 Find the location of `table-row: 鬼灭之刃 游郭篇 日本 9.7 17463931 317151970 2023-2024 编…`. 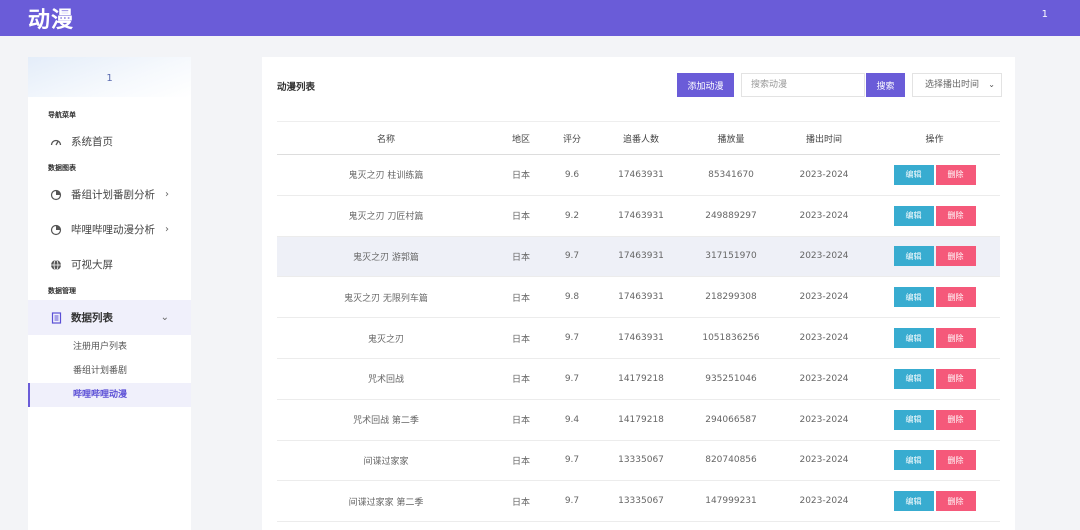

table-row: 鬼灭之刃 游郭篇 日本 9.7 17463931 317151970 2023-2024 编… is located at coordinates (638, 257).